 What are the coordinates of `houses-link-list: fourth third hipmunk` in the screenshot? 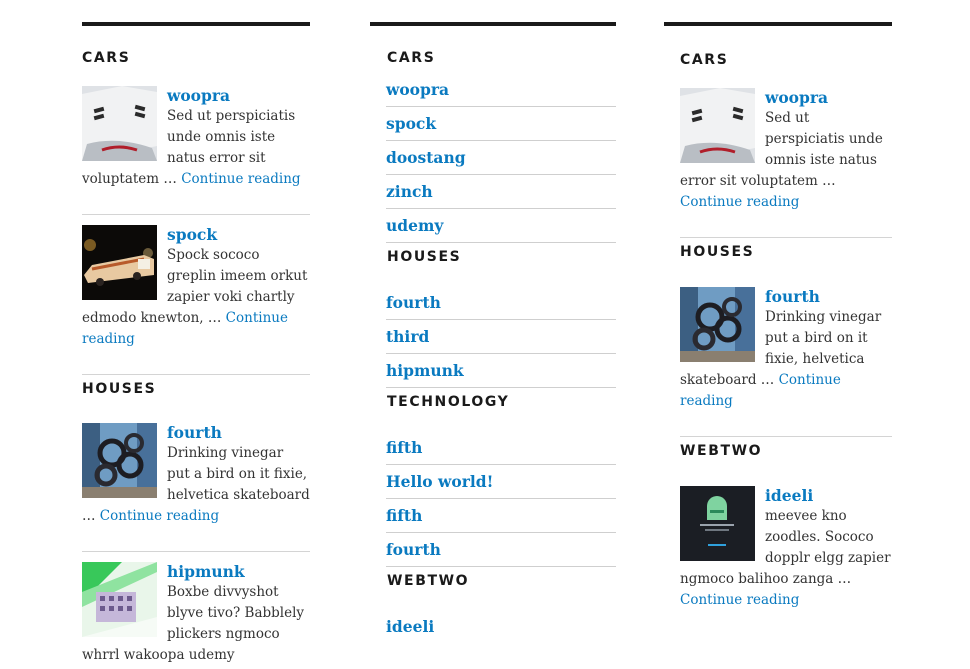 It's located at (501, 337).